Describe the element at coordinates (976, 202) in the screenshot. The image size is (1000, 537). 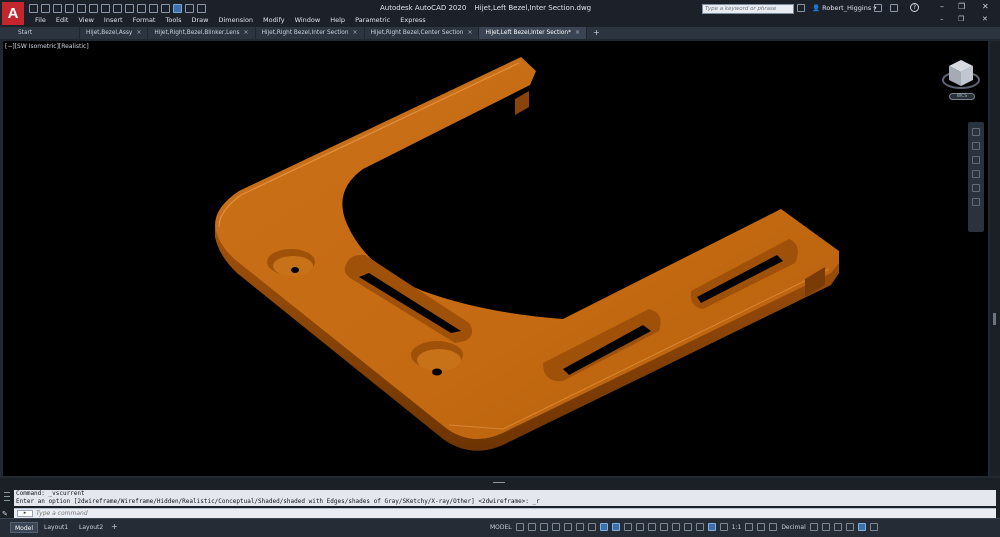
I see `navbar-settings-icon` at that location.